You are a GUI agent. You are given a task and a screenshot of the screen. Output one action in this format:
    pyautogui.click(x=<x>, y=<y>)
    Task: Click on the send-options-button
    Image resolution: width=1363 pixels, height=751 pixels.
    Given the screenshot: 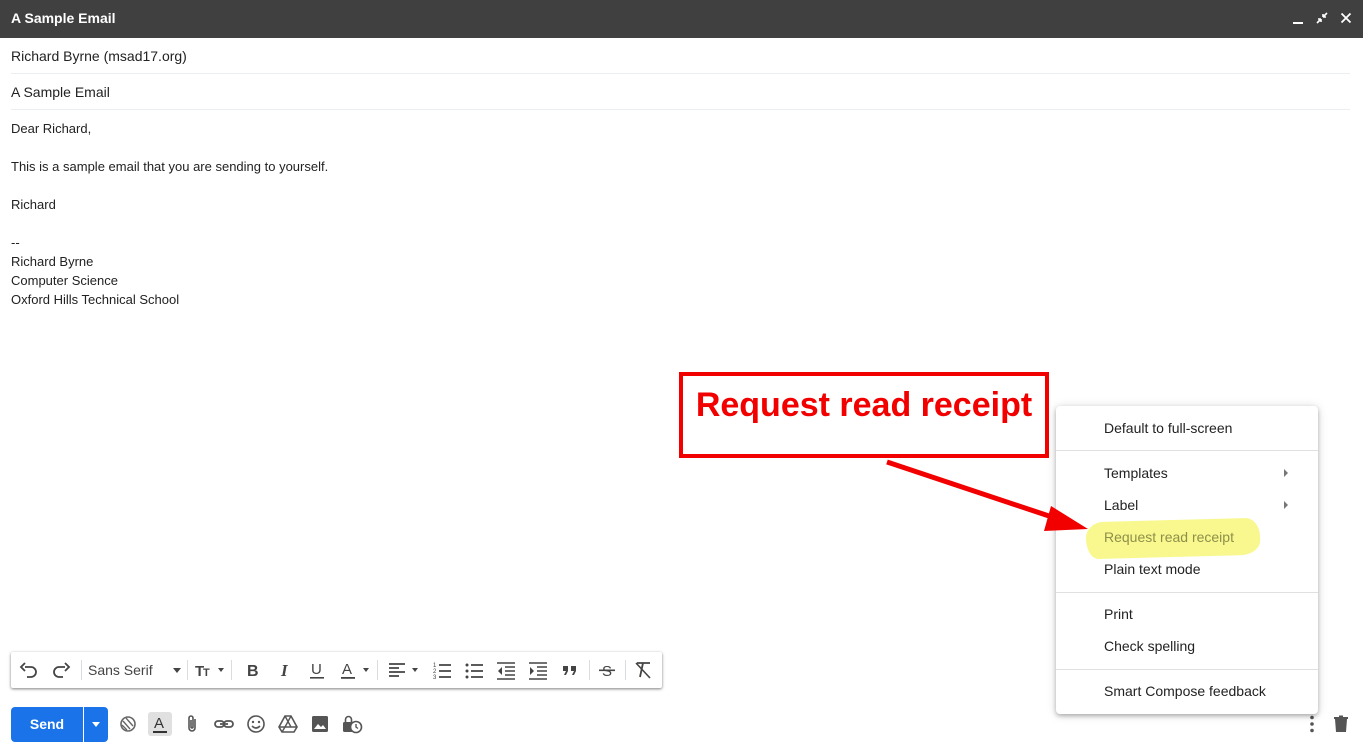 What is the action you would take?
    pyautogui.click(x=96, y=724)
    